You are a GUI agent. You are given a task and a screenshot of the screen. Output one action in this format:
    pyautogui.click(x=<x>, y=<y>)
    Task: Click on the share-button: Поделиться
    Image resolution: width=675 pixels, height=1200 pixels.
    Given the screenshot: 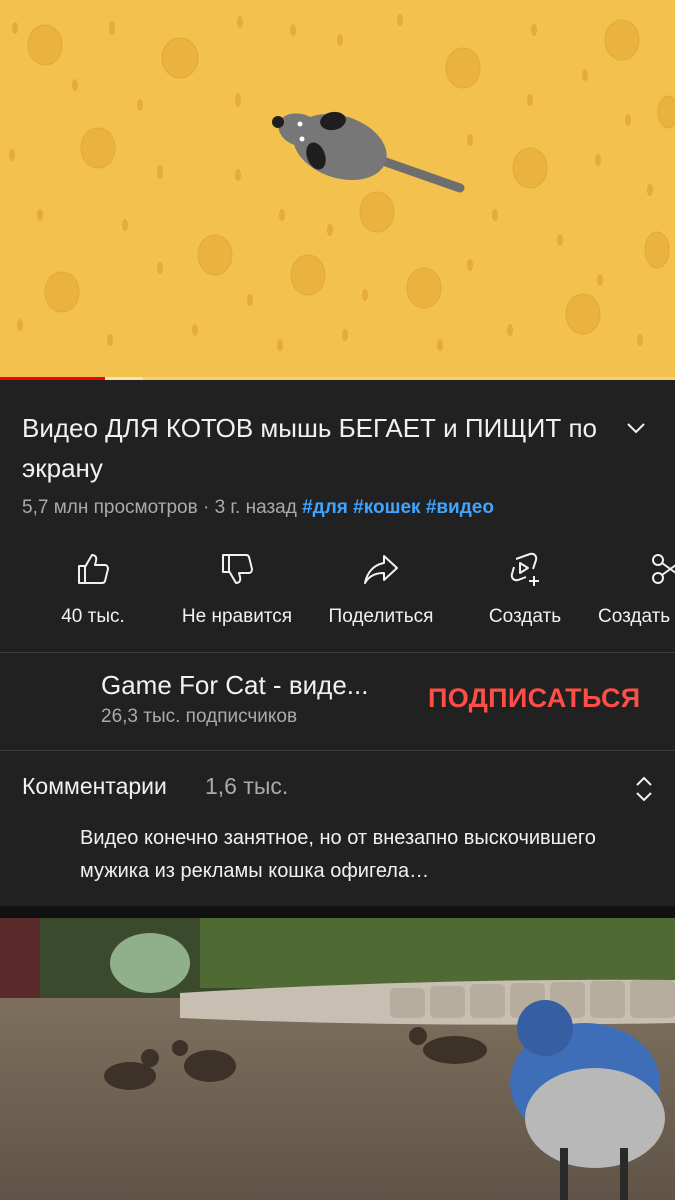 What is the action you would take?
    pyautogui.click(x=381, y=589)
    